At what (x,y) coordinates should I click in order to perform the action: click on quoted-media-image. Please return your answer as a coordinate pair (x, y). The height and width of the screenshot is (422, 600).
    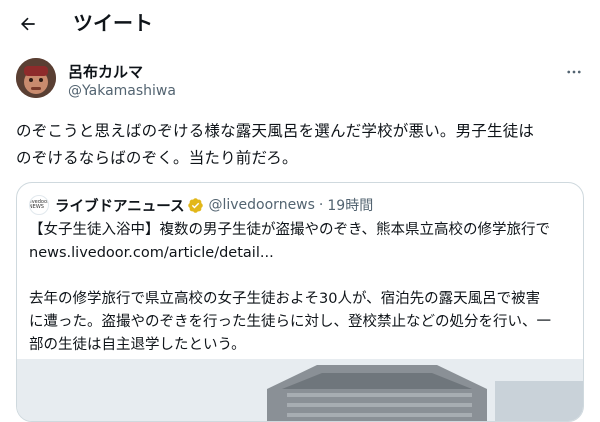
    Looking at the image, I should click on (300, 390).